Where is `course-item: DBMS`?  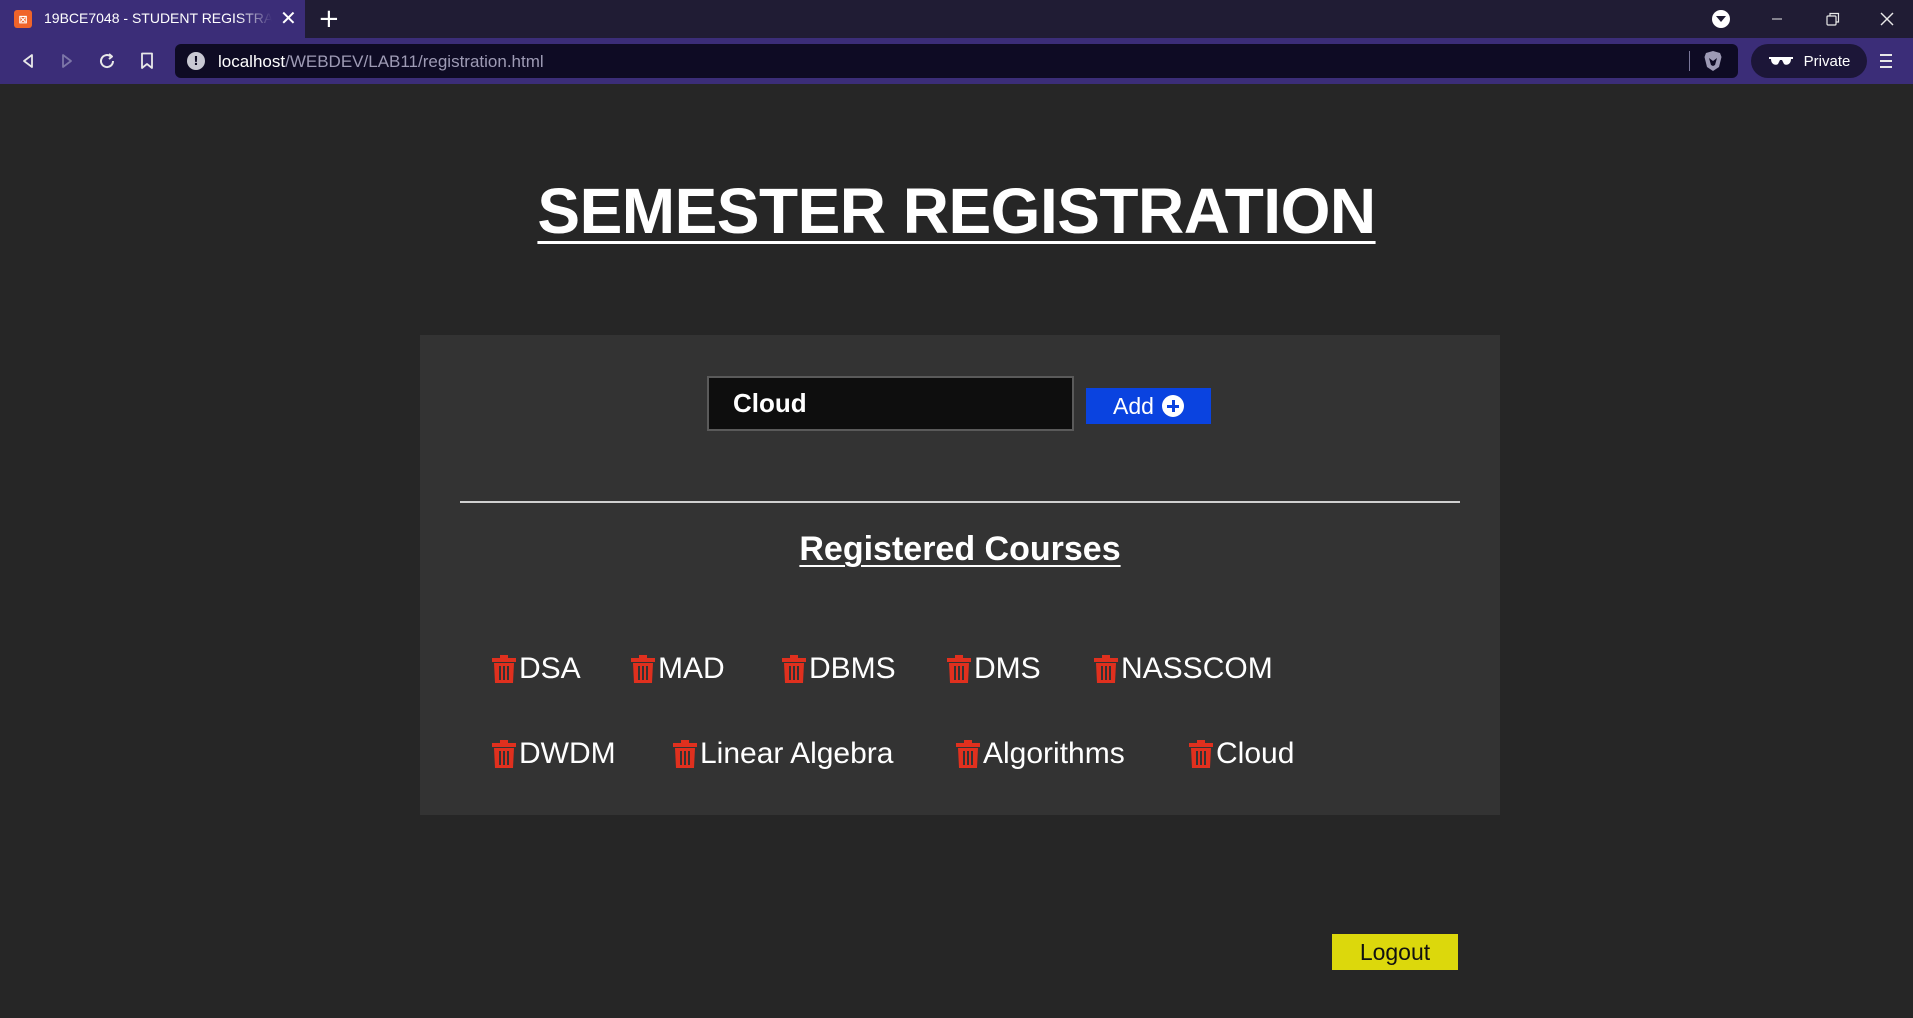 course-item: DBMS is located at coordinates (838, 669).